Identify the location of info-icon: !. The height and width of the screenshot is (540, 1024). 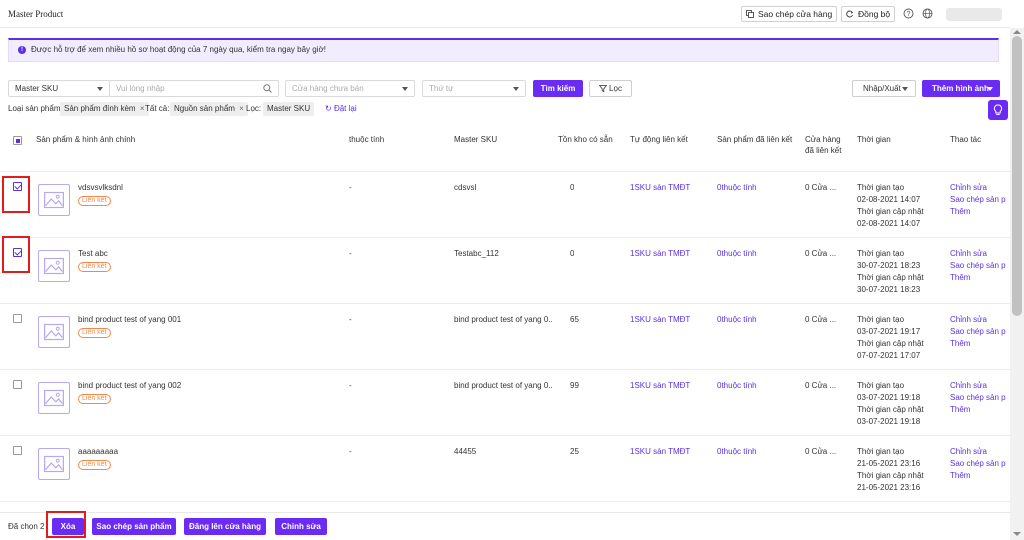
(22, 50).